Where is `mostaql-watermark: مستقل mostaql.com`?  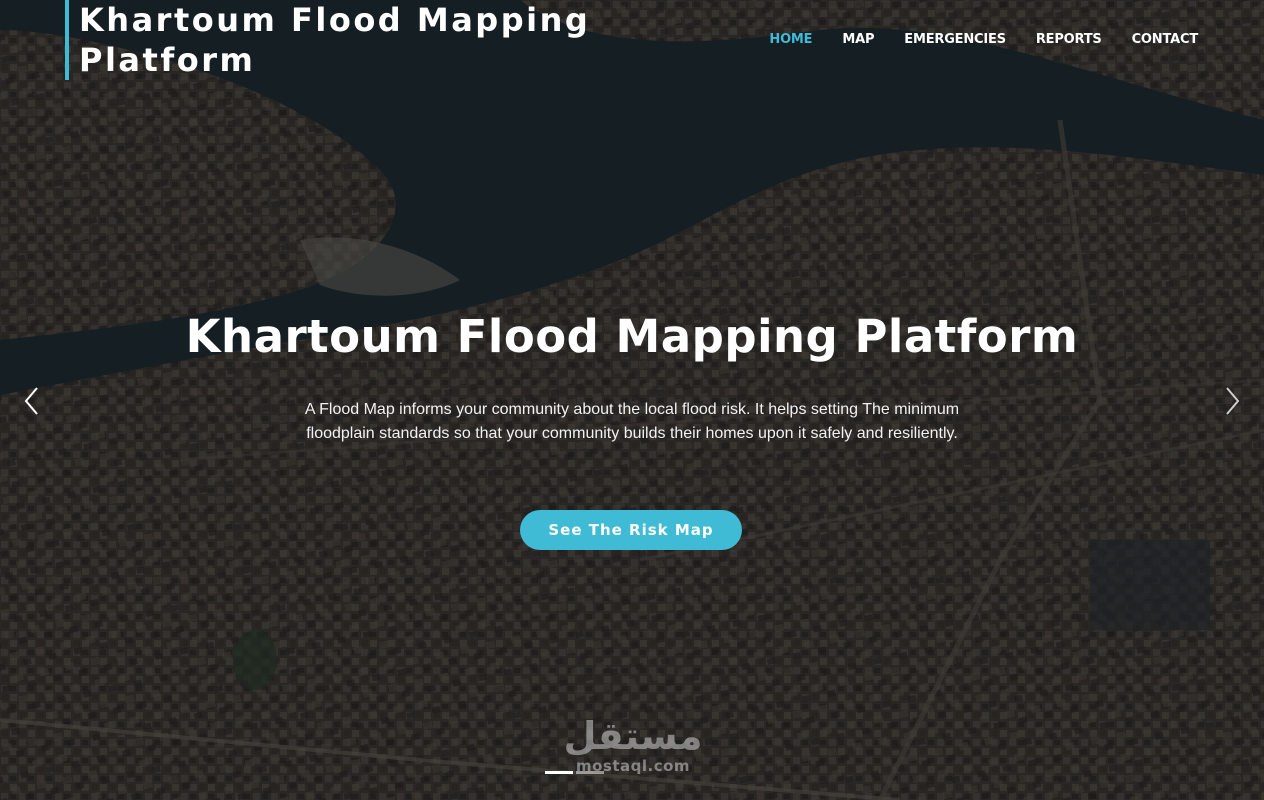 mostaql-watermark: مستقل mostaql.com is located at coordinates (633, 745).